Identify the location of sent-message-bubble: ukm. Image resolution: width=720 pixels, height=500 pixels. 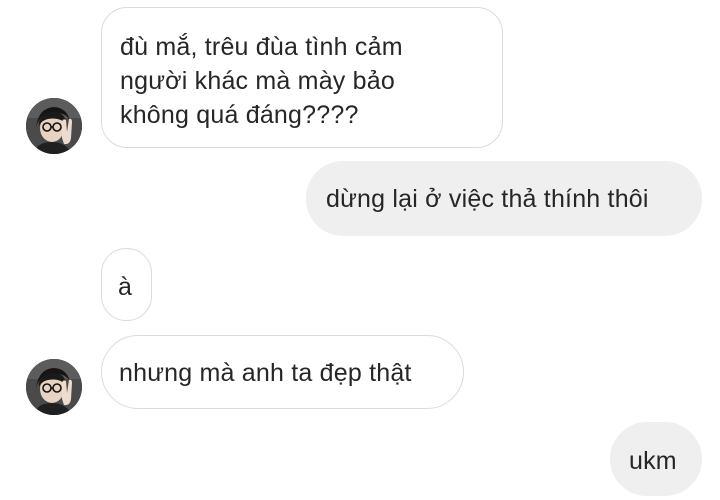
(656, 459).